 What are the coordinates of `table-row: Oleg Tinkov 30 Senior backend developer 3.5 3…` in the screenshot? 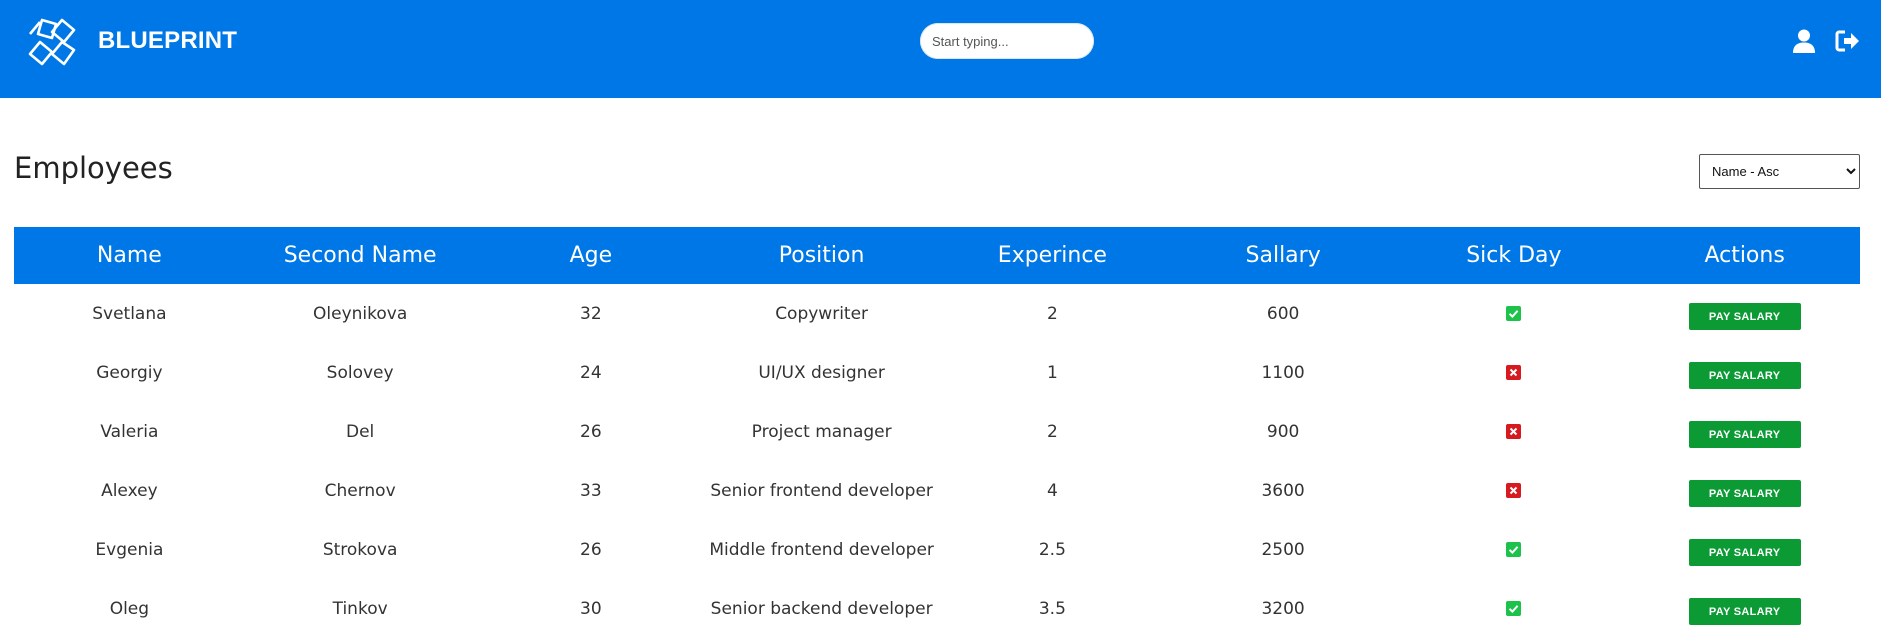 It's located at (937, 608).